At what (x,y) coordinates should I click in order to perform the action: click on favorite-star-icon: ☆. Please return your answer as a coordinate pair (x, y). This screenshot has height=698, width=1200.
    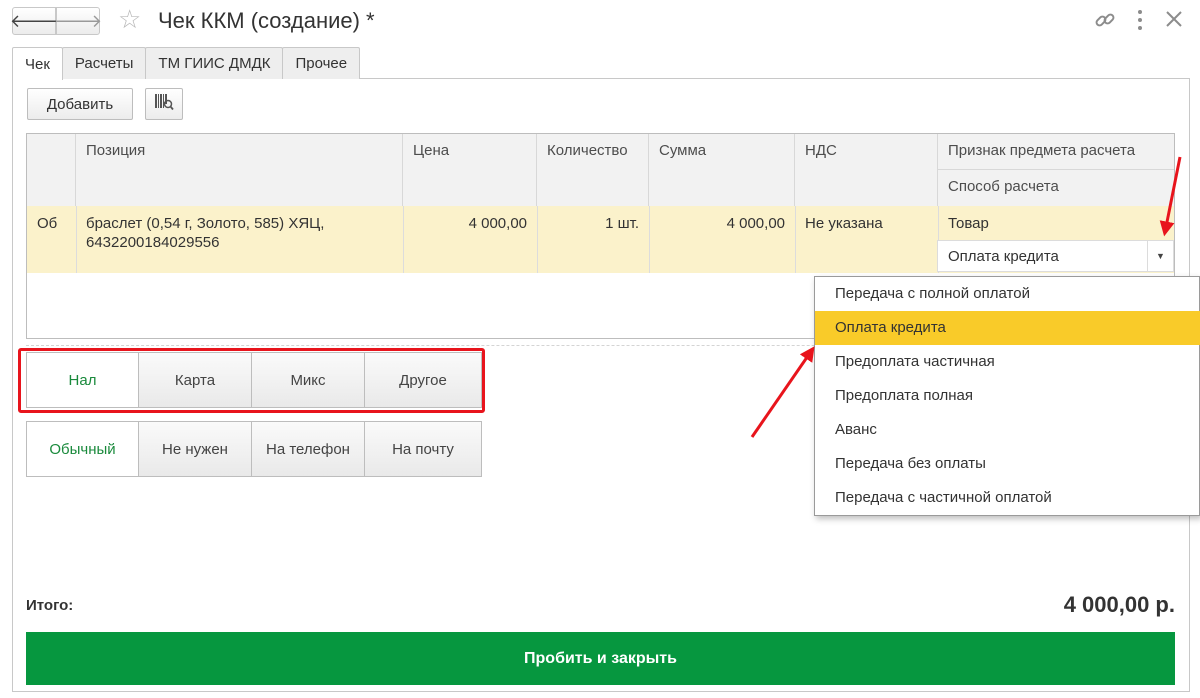
    Looking at the image, I should click on (129, 19).